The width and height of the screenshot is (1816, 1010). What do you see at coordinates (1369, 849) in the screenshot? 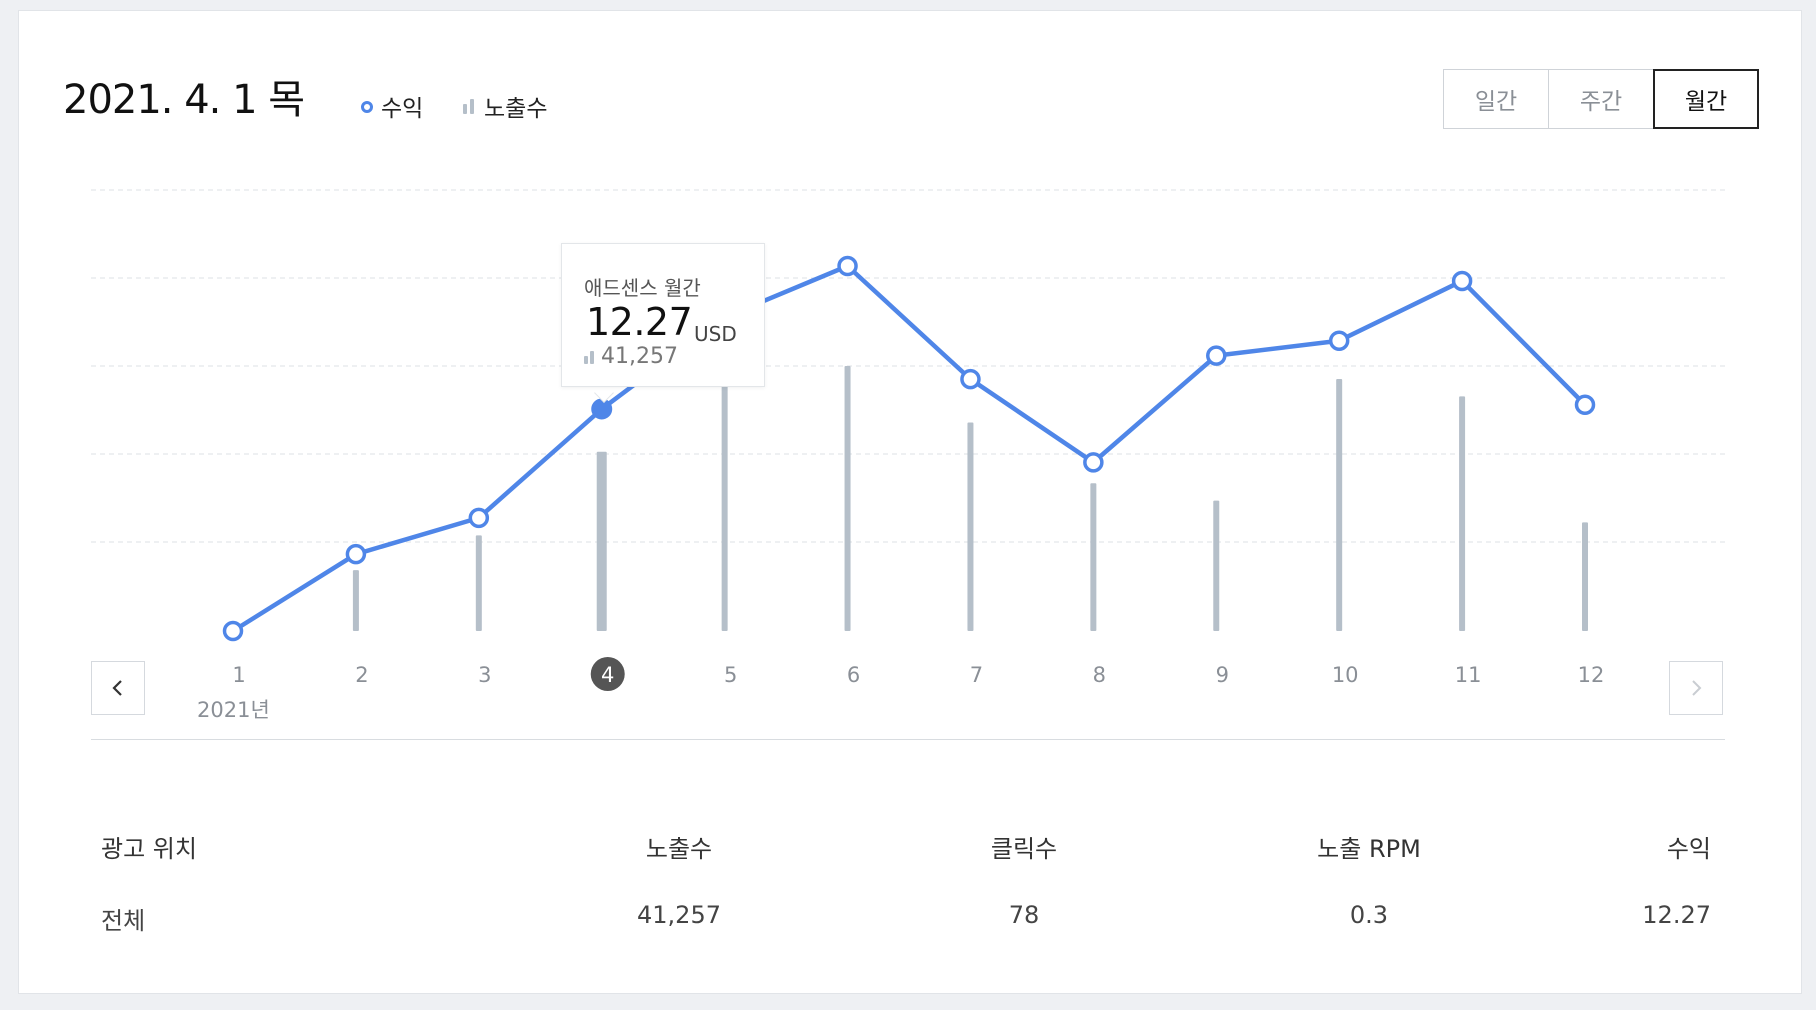
I see `table-header-rpm: 노출 RPM` at bounding box center [1369, 849].